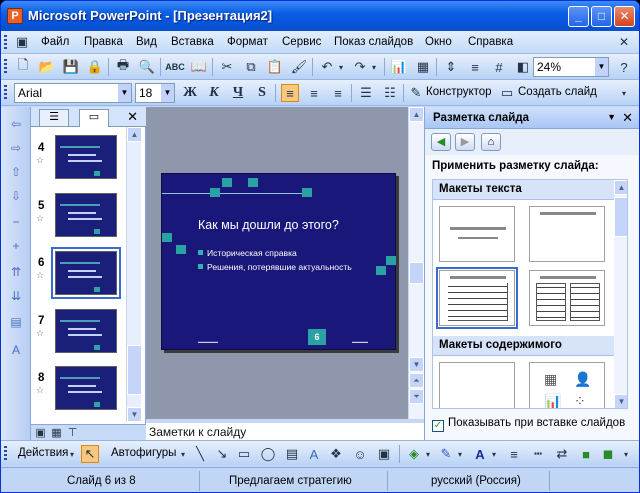 This screenshot has width=640, height=493. Describe the element at coordinates (481, 118) in the screenshot. I see `task-pane-title: Разметка слайда` at that location.